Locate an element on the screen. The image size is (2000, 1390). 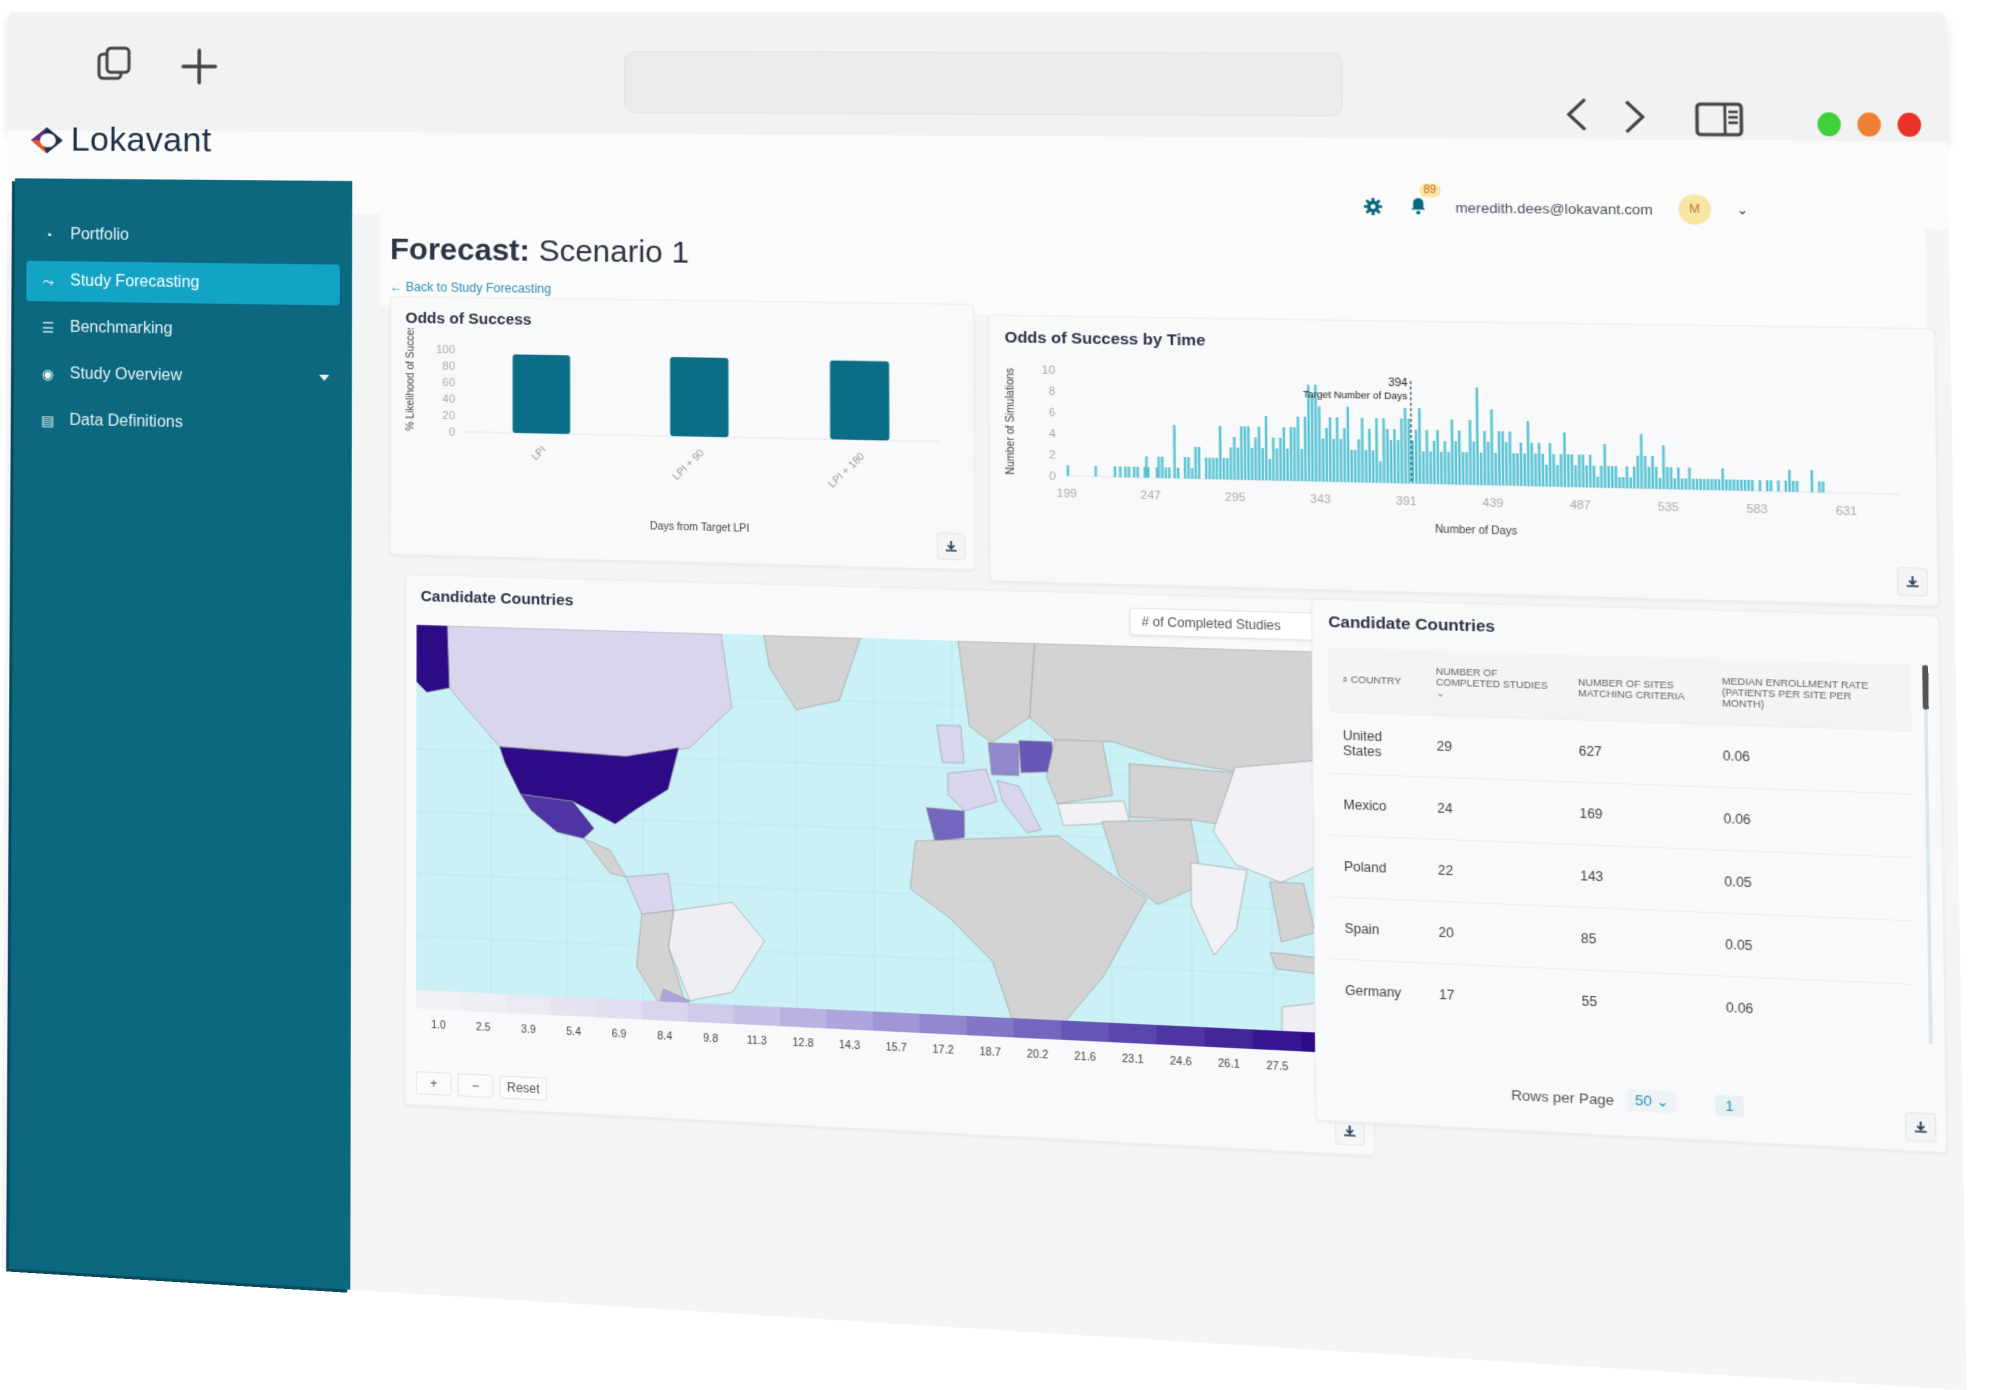
sidebar-item-benchmarking: ☰Benchmarking is located at coordinates (183, 329).